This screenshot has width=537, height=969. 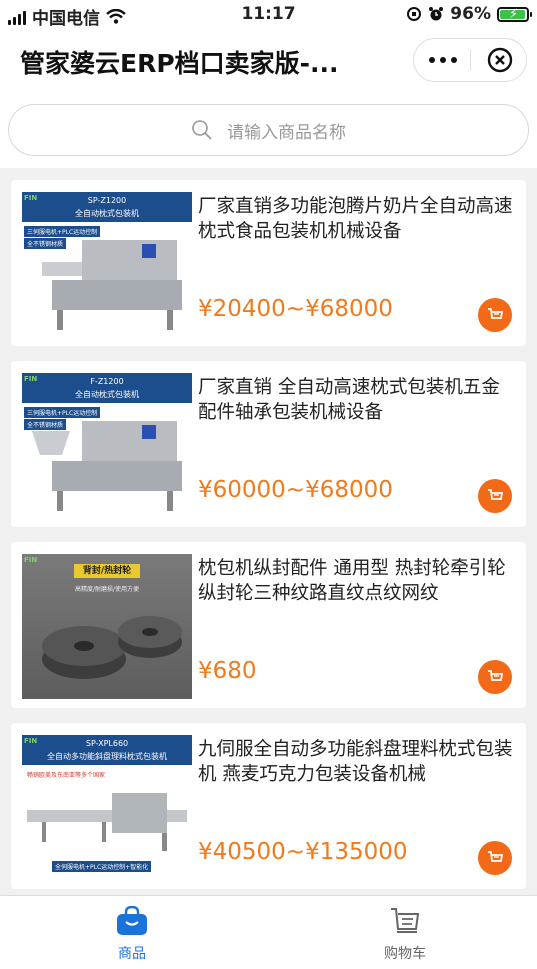 I want to click on search-placeholder: 请输入商品名称, so click(x=286, y=132).